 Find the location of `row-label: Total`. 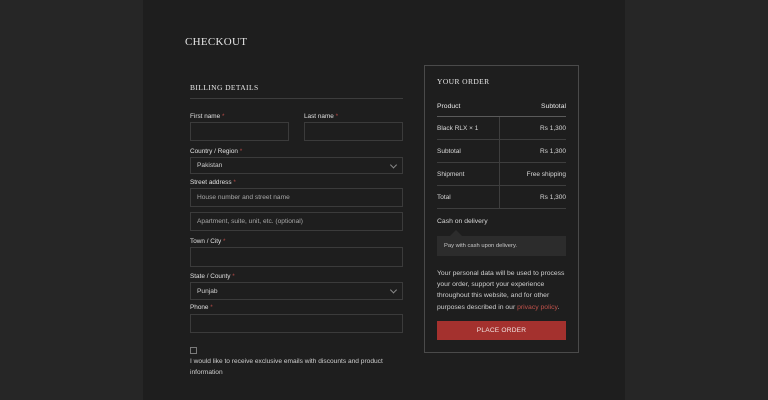

row-label: Total is located at coordinates (444, 197).